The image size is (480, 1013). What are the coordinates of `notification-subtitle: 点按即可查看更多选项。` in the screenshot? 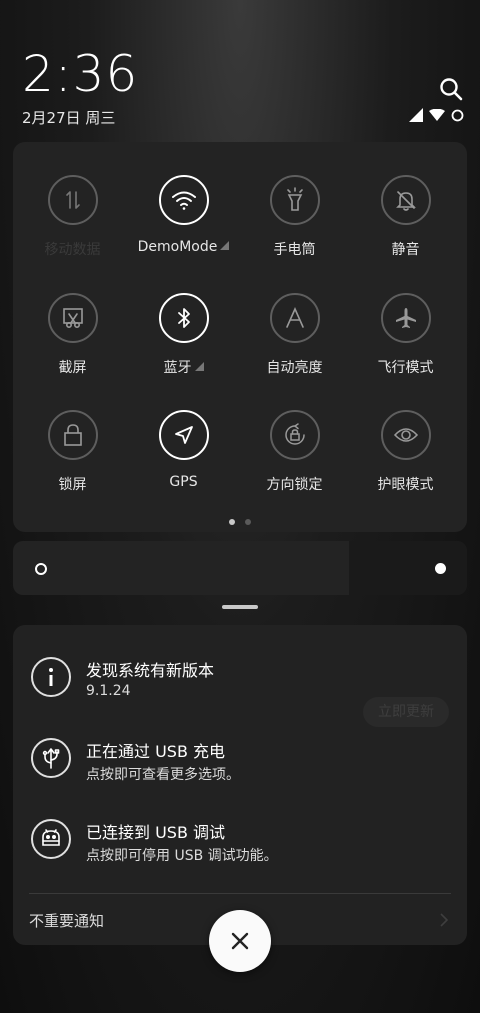 It's located at (163, 775).